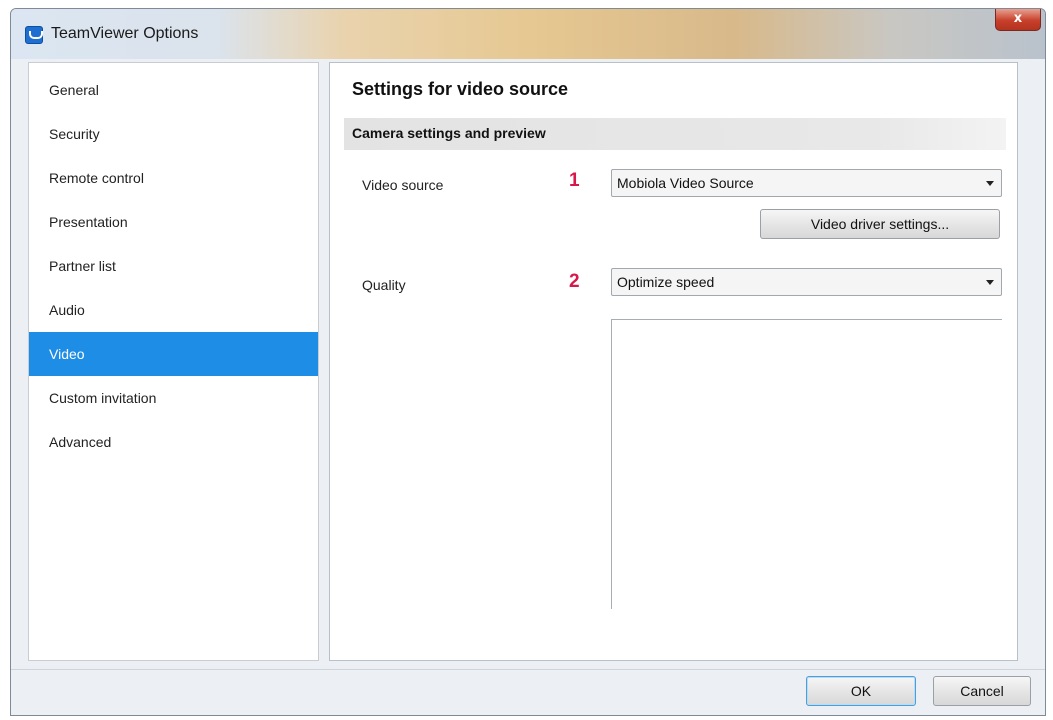 The width and height of the screenshot is (1053, 720). I want to click on video-source-dropdown: Mobiola Video Source, so click(806, 183).